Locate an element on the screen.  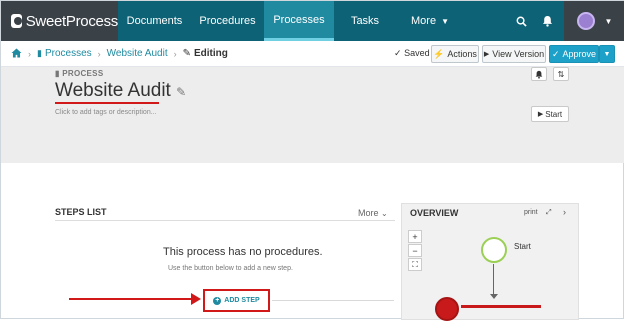
process-kicker: ▮ PROCESS is located at coordinates (79, 73).